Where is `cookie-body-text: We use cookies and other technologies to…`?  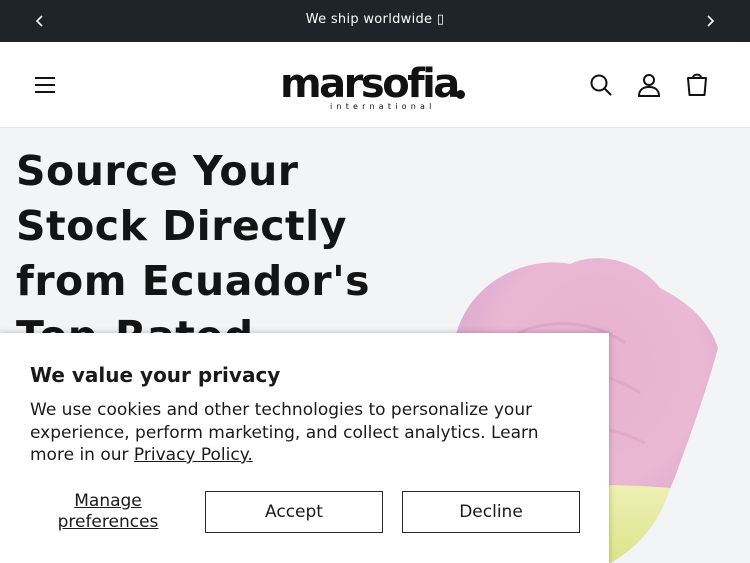 cookie-body-text: We use cookies and other technologies to… is located at coordinates (284, 432).